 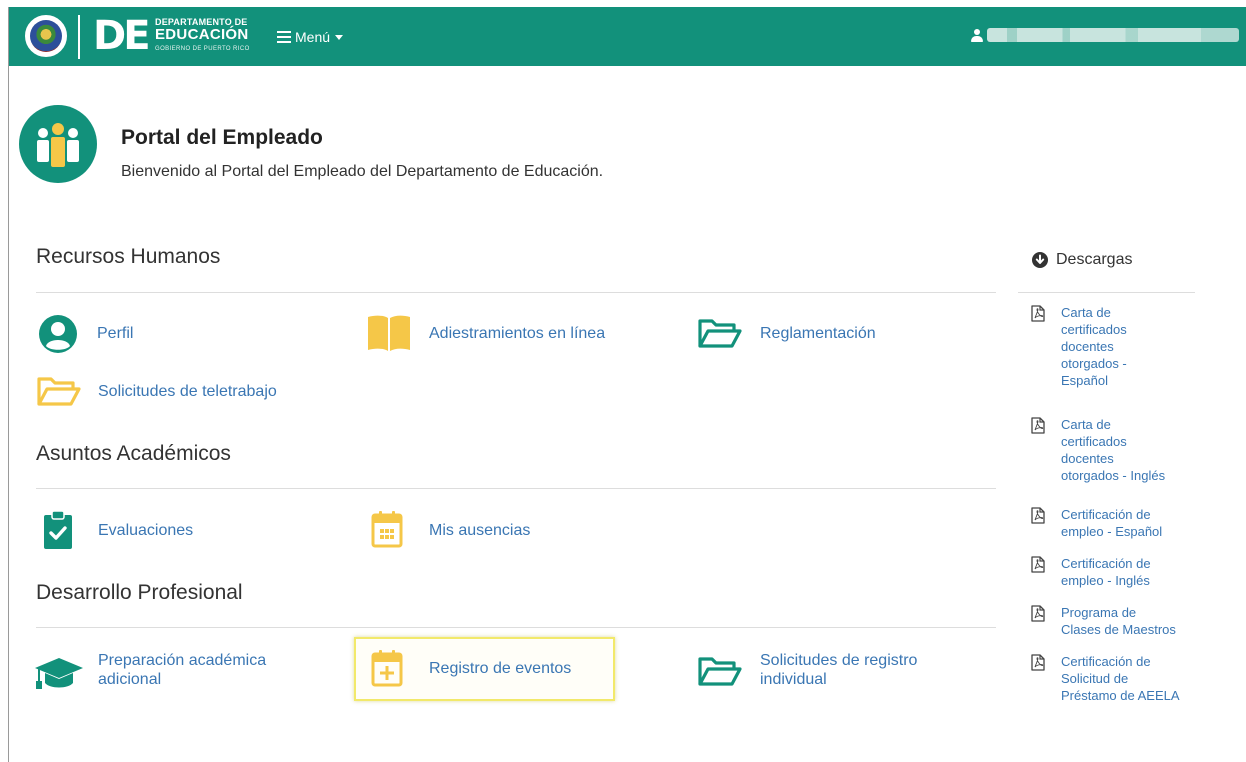 What do you see at coordinates (179, 673) in the screenshot?
I see `link-preparacion-academica: Preparación académica adicional` at bounding box center [179, 673].